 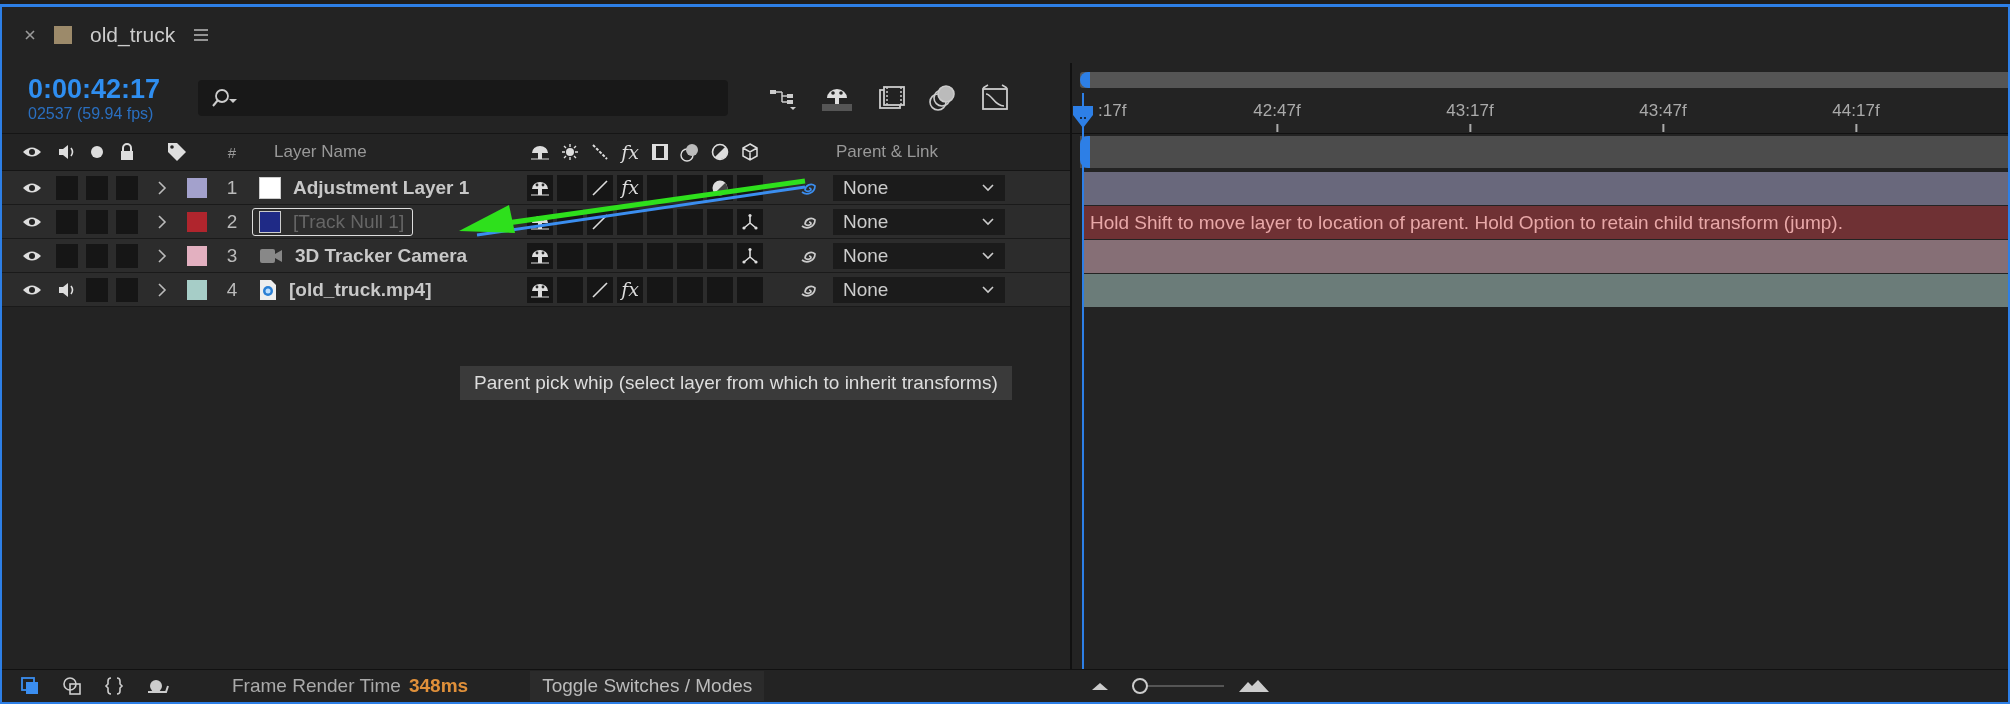 I want to click on cube-icon, so click(x=750, y=152).